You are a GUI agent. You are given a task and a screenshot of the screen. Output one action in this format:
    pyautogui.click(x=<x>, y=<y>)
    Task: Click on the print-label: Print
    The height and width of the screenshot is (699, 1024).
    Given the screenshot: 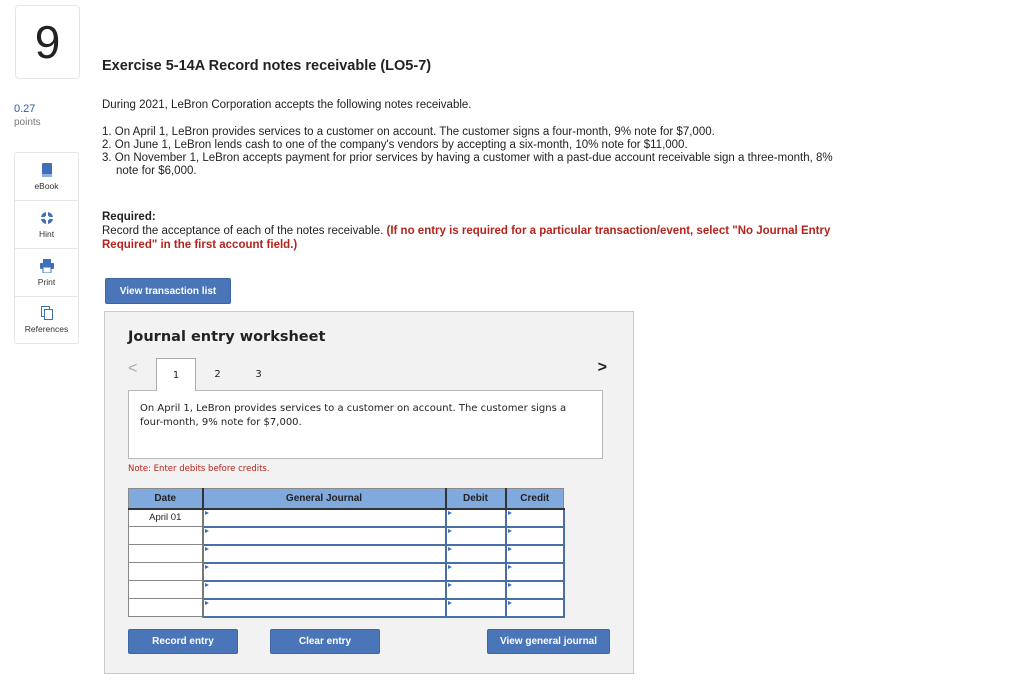 What is the action you would take?
    pyautogui.click(x=46, y=281)
    